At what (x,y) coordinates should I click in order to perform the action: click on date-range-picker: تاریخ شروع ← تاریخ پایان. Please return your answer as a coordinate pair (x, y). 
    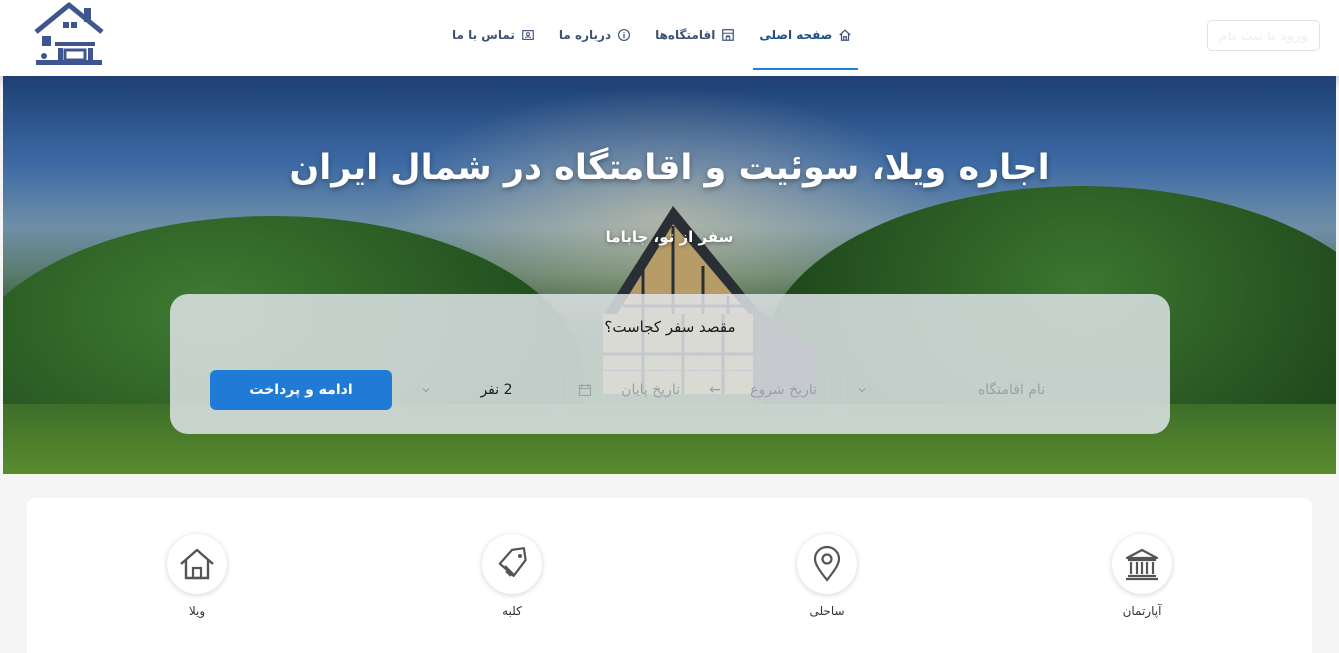
    Looking at the image, I should click on (697, 390).